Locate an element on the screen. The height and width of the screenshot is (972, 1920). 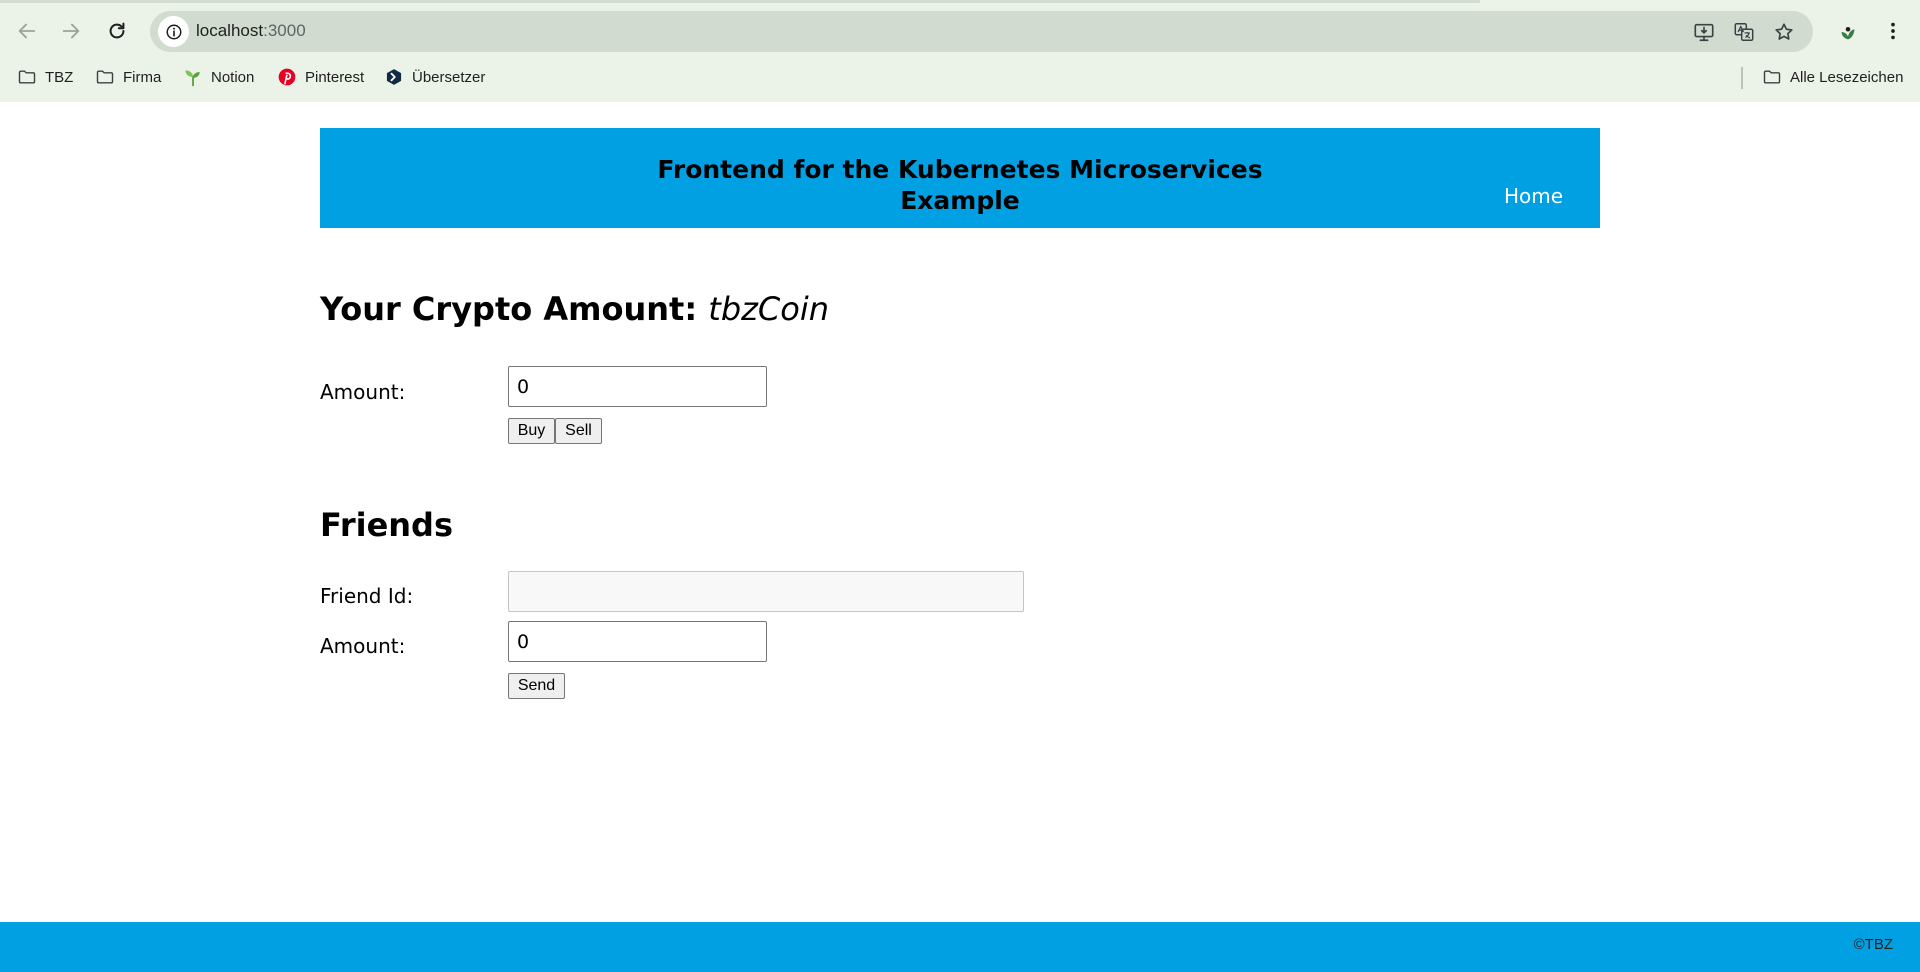
star-icon is located at coordinates (1784, 31).